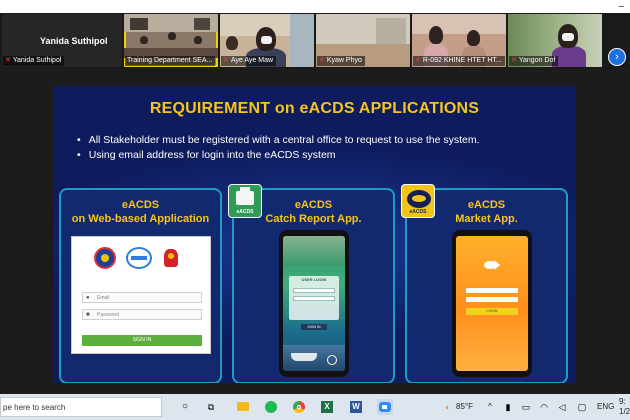 The width and height of the screenshot is (630, 420). I want to click on excel-icon: X, so click(327, 407).